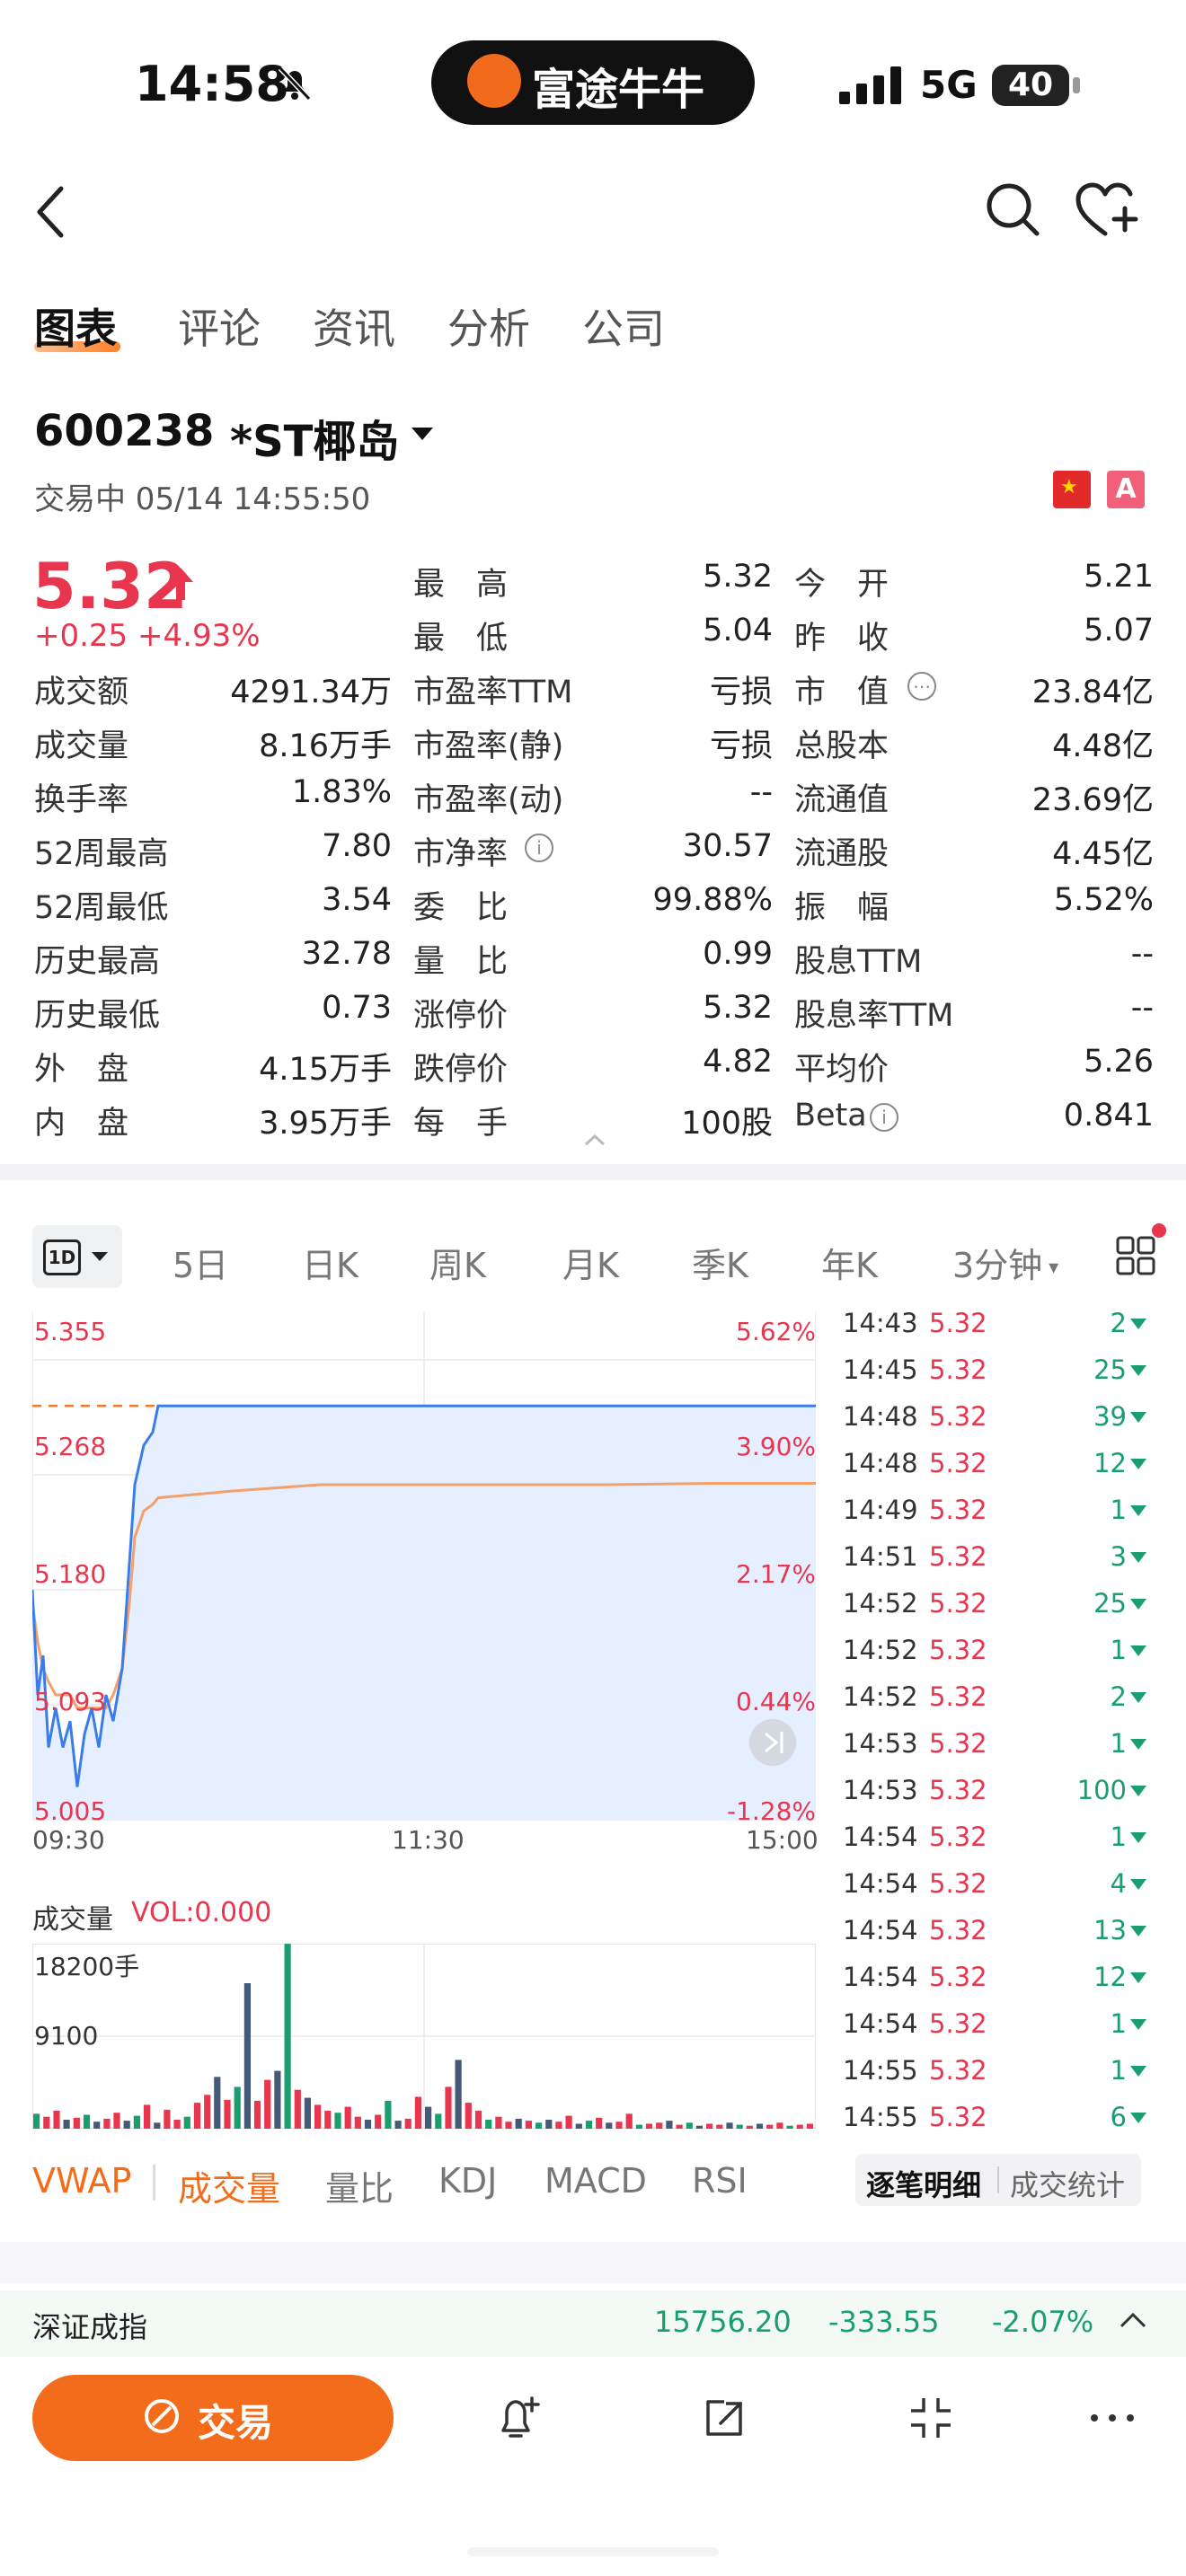  What do you see at coordinates (77, 1256) in the screenshot?
I see `period-1d-button: 1D` at bounding box center [77, 1256].